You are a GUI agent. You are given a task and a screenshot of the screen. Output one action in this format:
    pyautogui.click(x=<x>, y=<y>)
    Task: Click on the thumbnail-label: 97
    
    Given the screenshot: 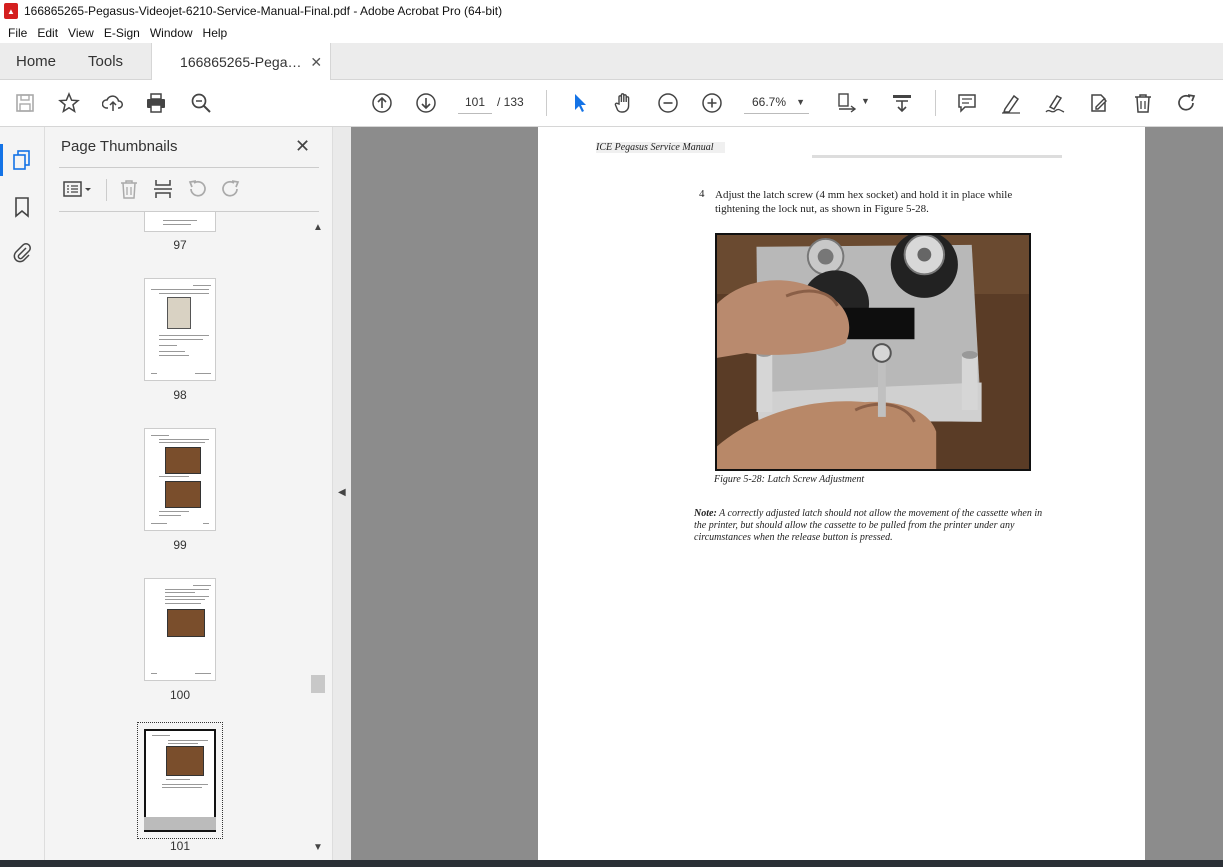 What is the action you would take?
    pyautogui.click(x=180, y=245)
    